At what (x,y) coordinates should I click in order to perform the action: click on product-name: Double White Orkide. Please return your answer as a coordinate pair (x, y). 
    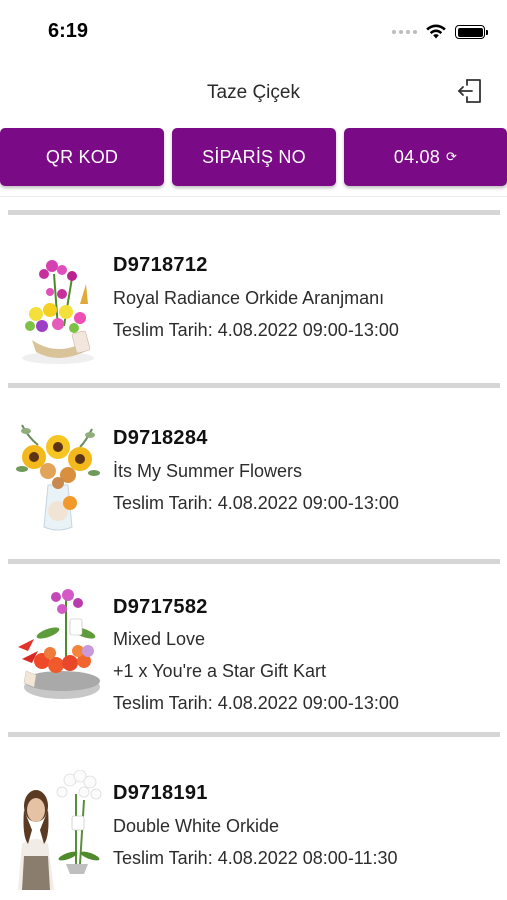
    Looking at the image, I should click on (196, 826).